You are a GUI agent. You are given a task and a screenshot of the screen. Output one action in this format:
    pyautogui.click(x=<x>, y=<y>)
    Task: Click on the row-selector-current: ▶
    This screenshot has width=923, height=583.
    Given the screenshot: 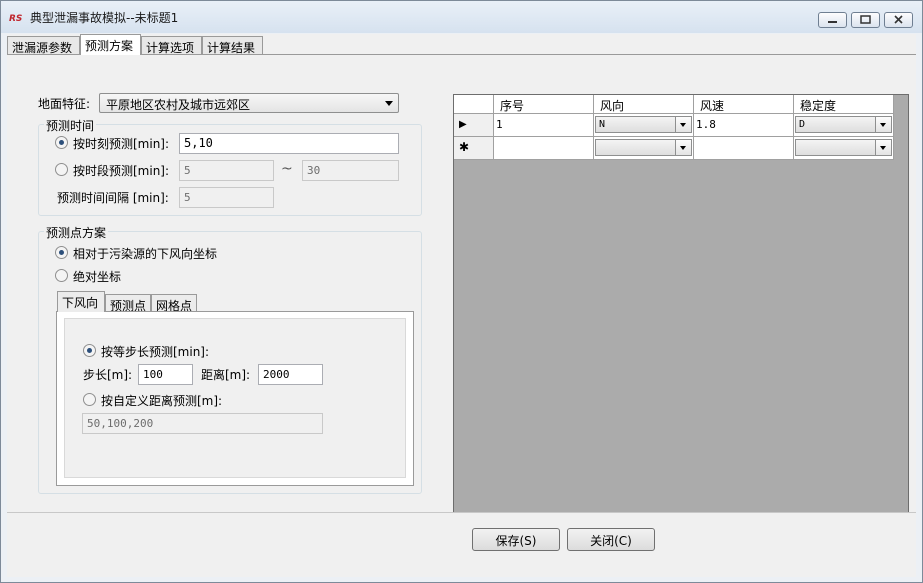 What is the action you would take?
    pyautogui.click(x=474, y=125)
    